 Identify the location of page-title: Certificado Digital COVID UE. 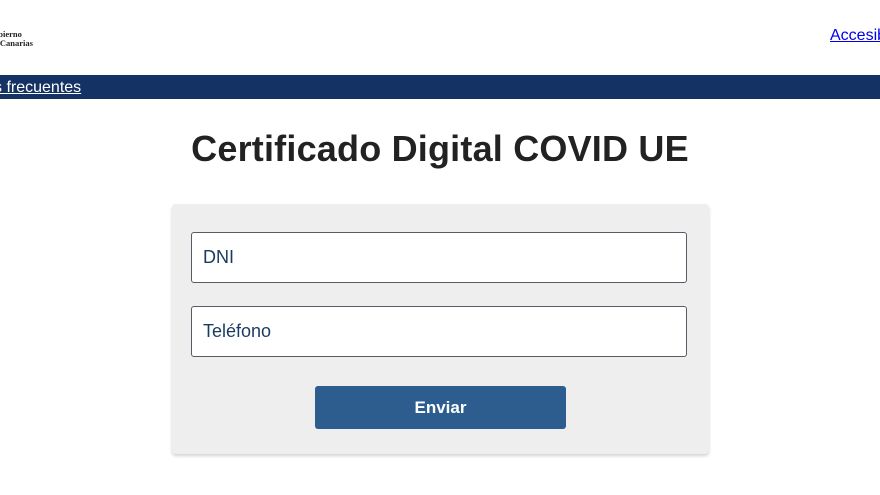
(440, 148).